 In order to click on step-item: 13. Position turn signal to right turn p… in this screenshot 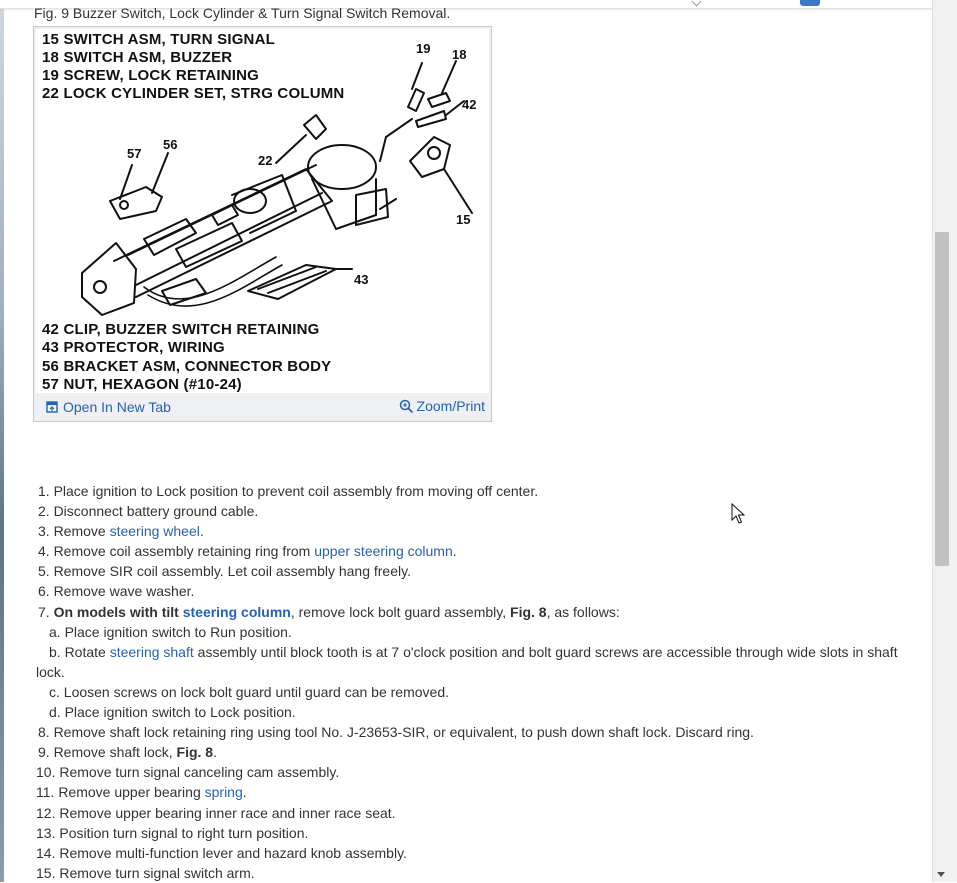, I will do `click(172, 832)`.